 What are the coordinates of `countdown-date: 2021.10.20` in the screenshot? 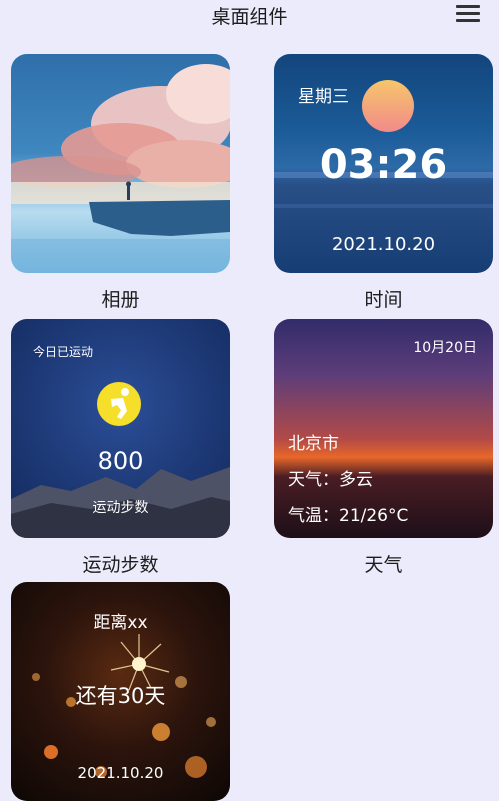 It's located at (120, 773).